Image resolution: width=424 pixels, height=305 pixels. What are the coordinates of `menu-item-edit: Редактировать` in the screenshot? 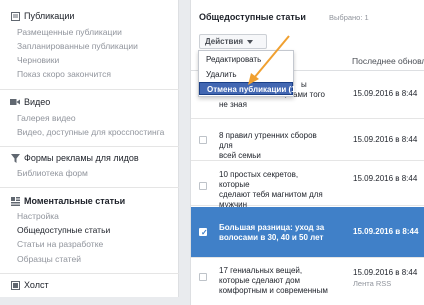 It's located at (246, 59).